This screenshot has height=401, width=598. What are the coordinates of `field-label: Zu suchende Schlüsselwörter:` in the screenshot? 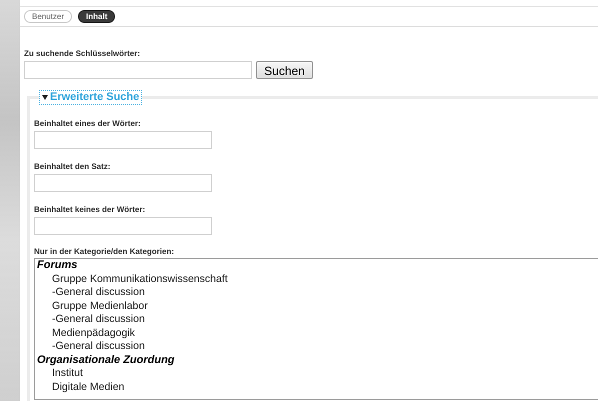 It's located at (83, 54).